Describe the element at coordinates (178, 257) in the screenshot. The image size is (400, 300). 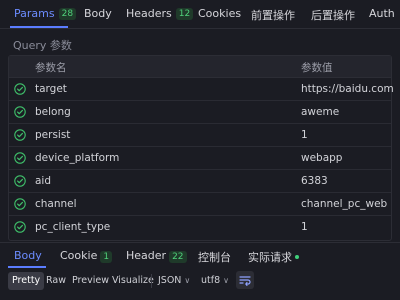
I see `header-count-badge: 22` at that location.